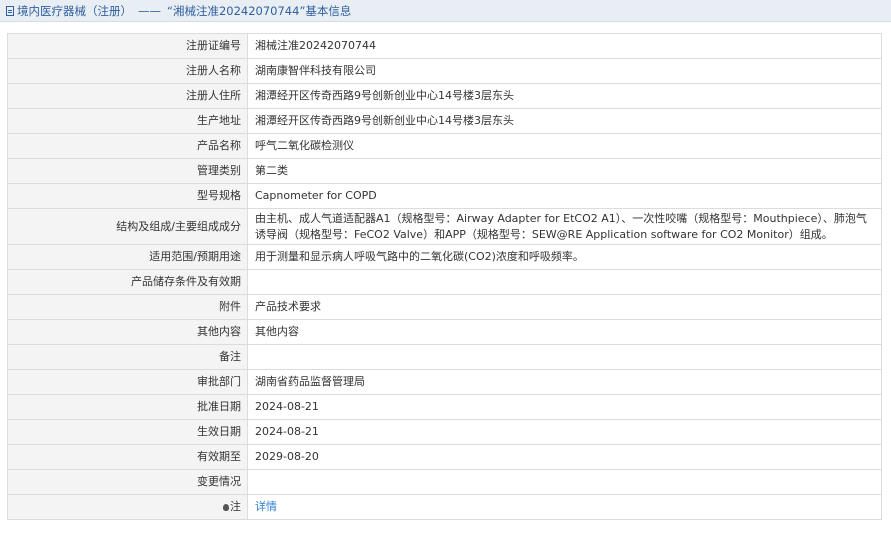 This screenshot has width=891, height=548. I want to click on table-row: 生效日期 2024-08-21, so click(444, 432).